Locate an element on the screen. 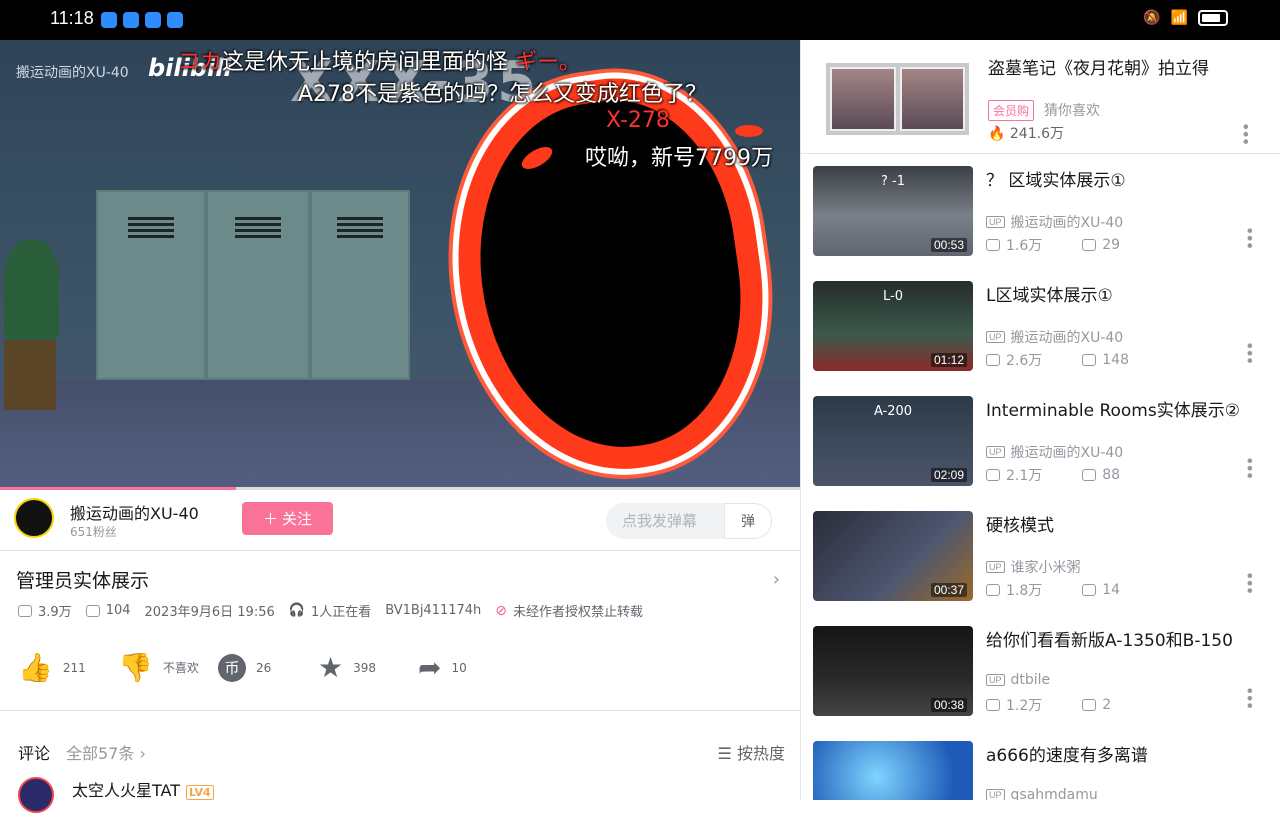 This screenshot has width=1280, height=813. comments-all-link: 全部57条 › is located at coordinates (106, 752).